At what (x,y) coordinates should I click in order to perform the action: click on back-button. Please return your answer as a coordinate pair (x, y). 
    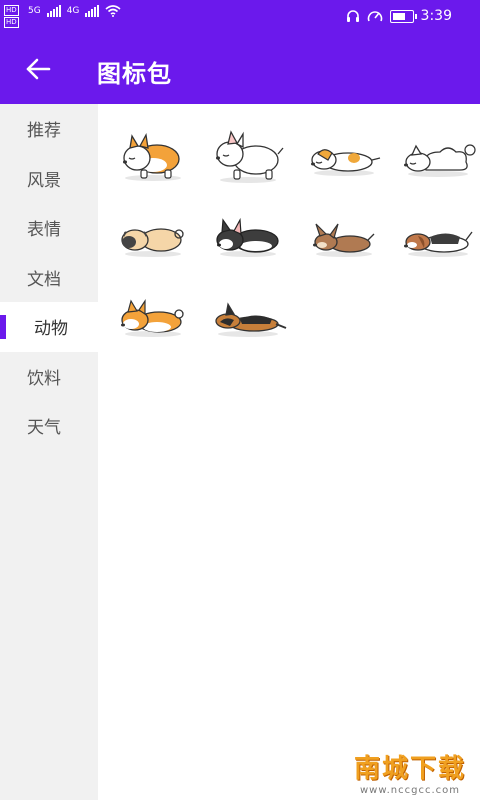
    Looking at the image, I should click on (38, 69).